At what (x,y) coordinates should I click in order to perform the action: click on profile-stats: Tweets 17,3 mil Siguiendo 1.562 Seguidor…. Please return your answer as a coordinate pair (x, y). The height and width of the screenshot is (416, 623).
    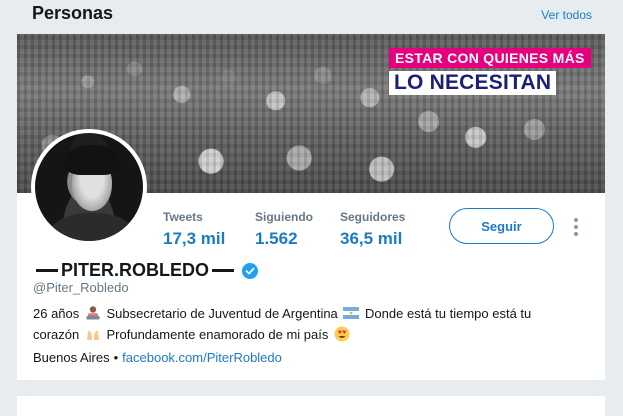
    Looking at the image, I should click on (304, 229).